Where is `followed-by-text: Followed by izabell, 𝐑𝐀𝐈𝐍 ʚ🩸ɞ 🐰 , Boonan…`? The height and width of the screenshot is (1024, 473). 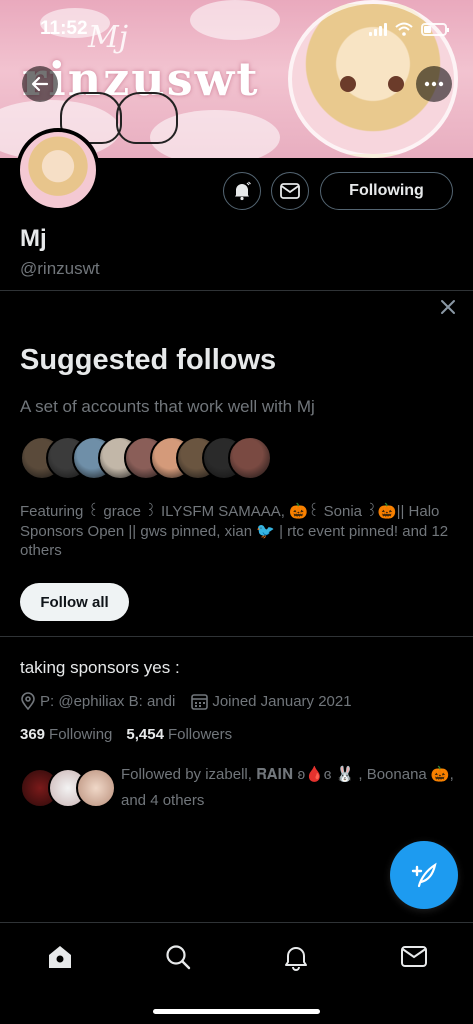
followed-by-text: Followed by izabell, 𝐑𝐀𝐈𝐍 ʚ🩸ɞ 🐰 , Boonan… is located at coordinates (288, 788).